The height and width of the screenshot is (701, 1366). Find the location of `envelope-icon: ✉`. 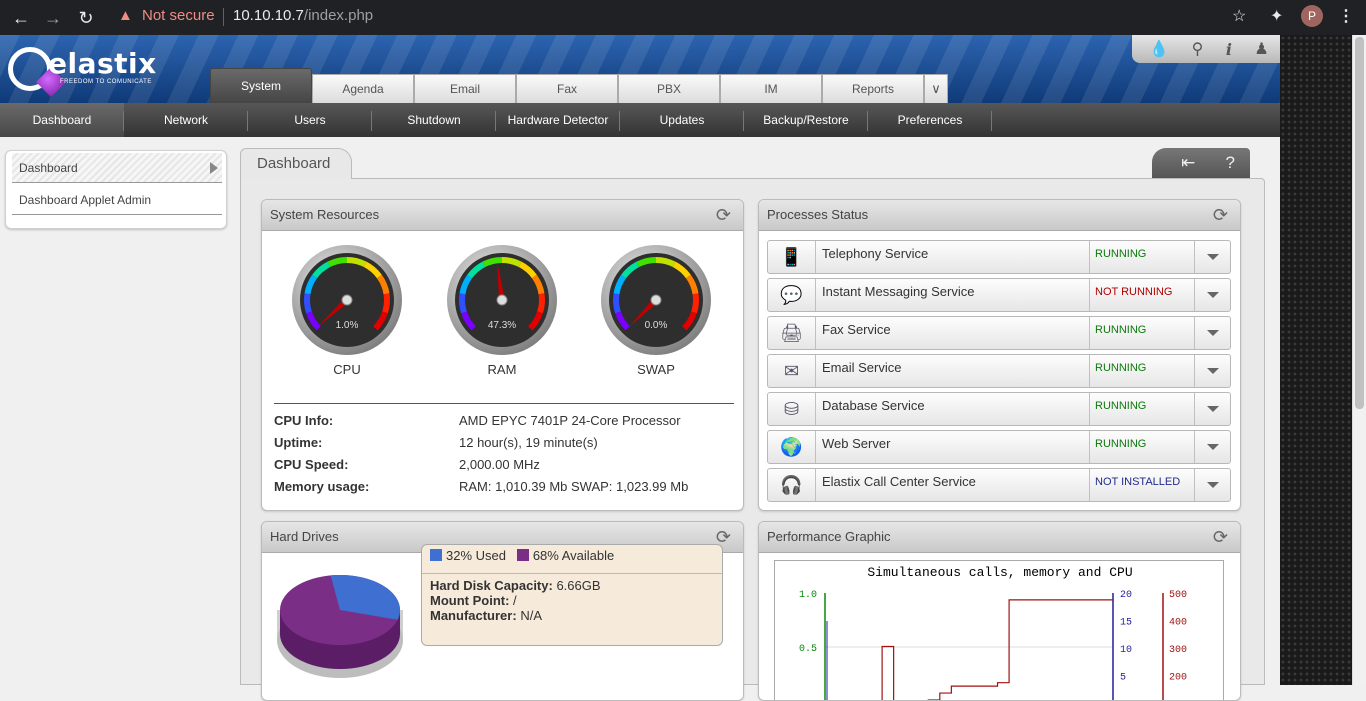

envelope-icon: ✉ is located at coordinates (792, 371).